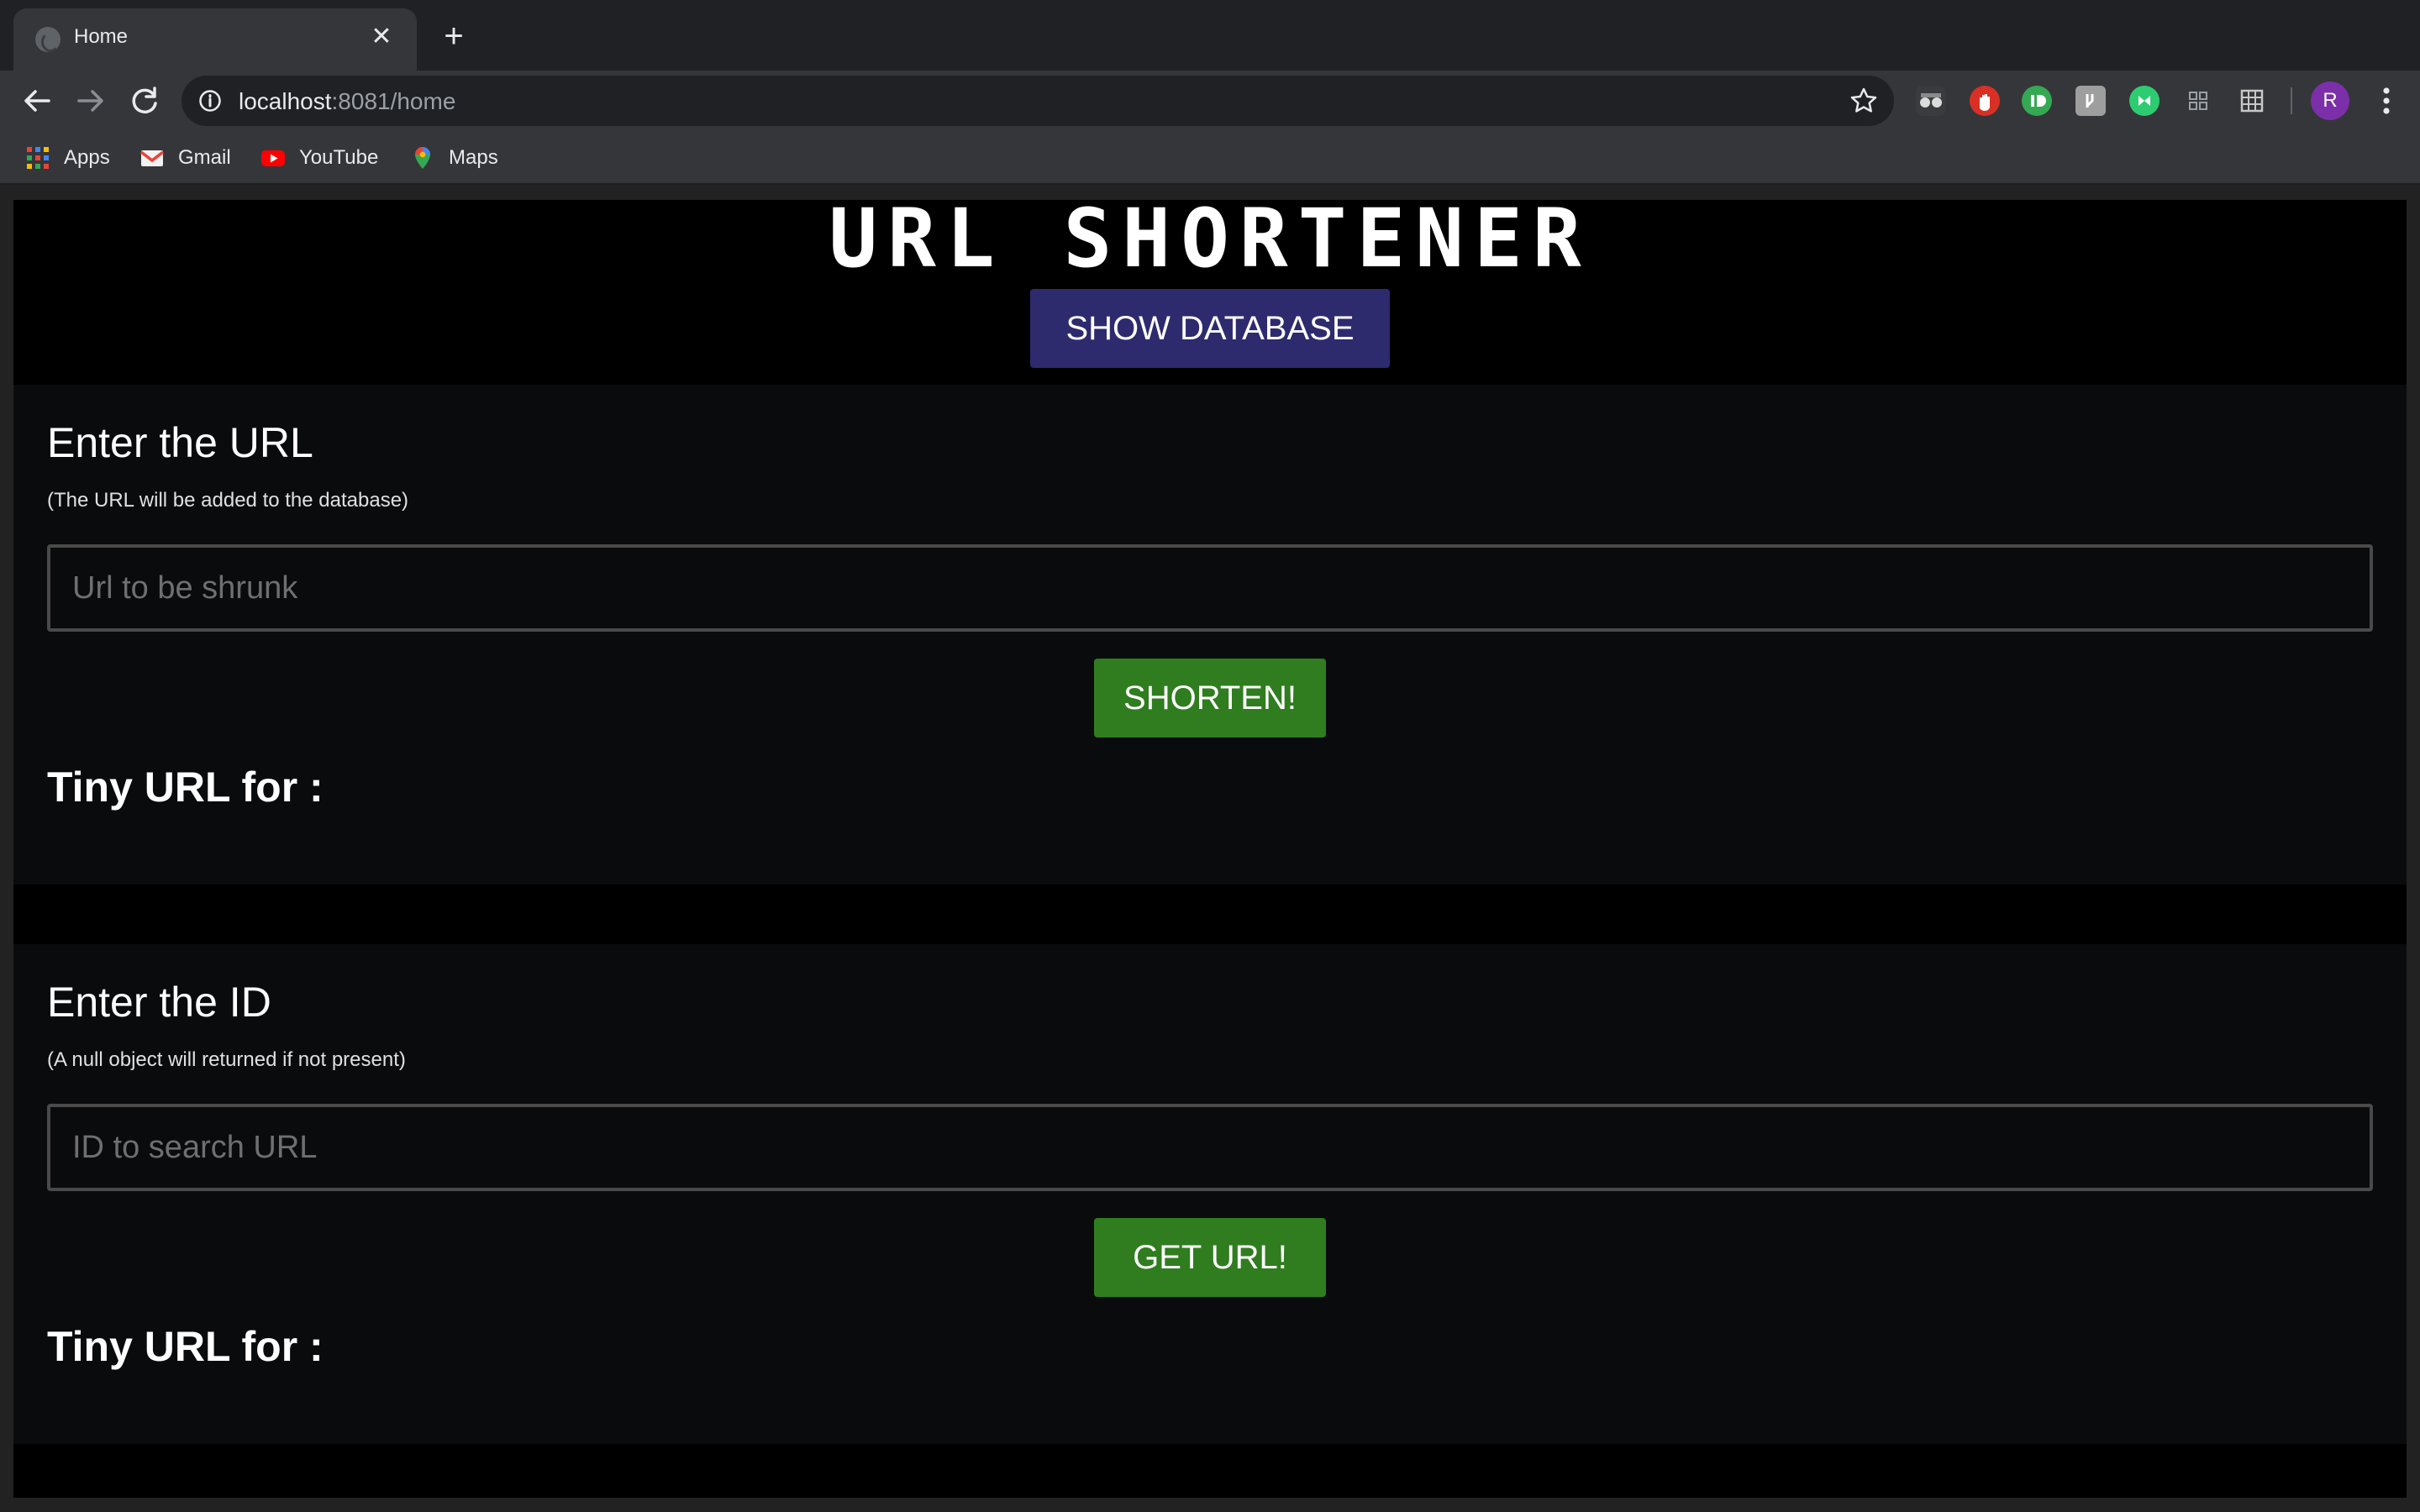  I want to click on tab-strip: Home ✕ +, so click(1210, 35).